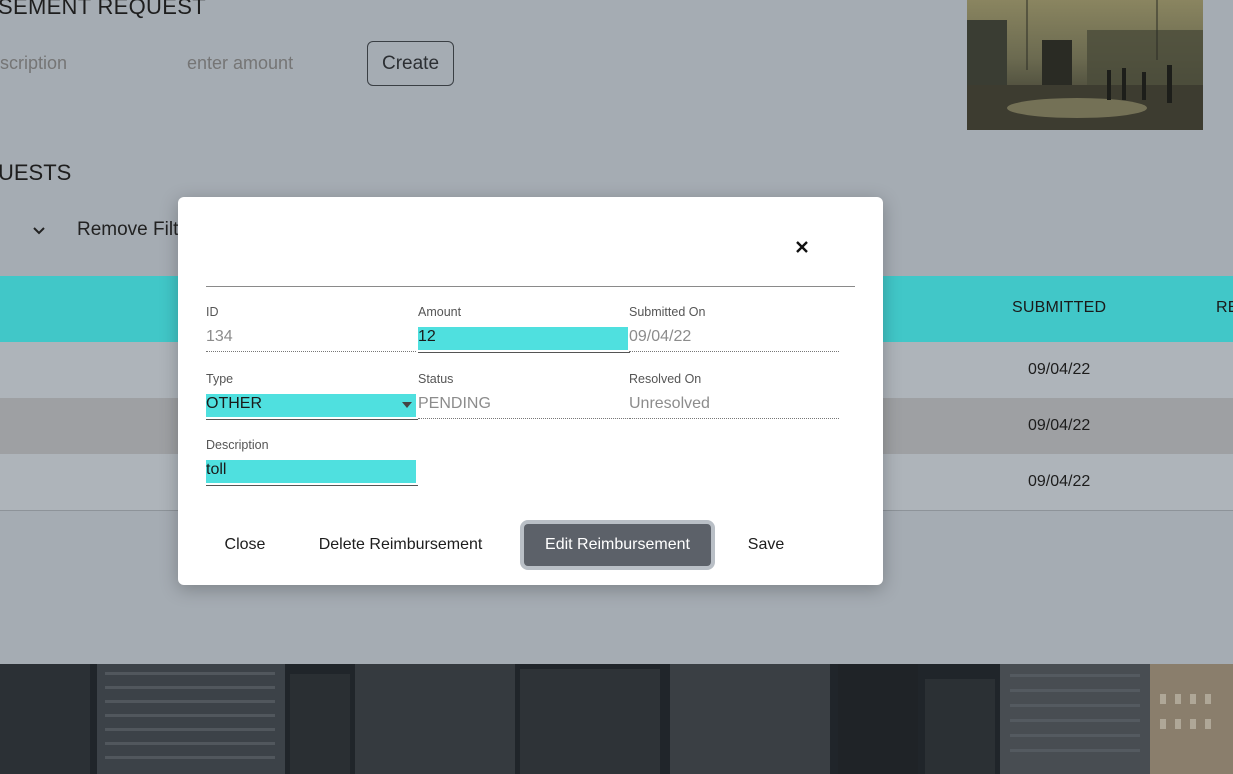 The height and width of the screenshot is (774, 1233). Describe the element at coordinates (400, 545) in the screenshot. I see `delete-reimbursement-button: Delete Reimbursement` at that location.